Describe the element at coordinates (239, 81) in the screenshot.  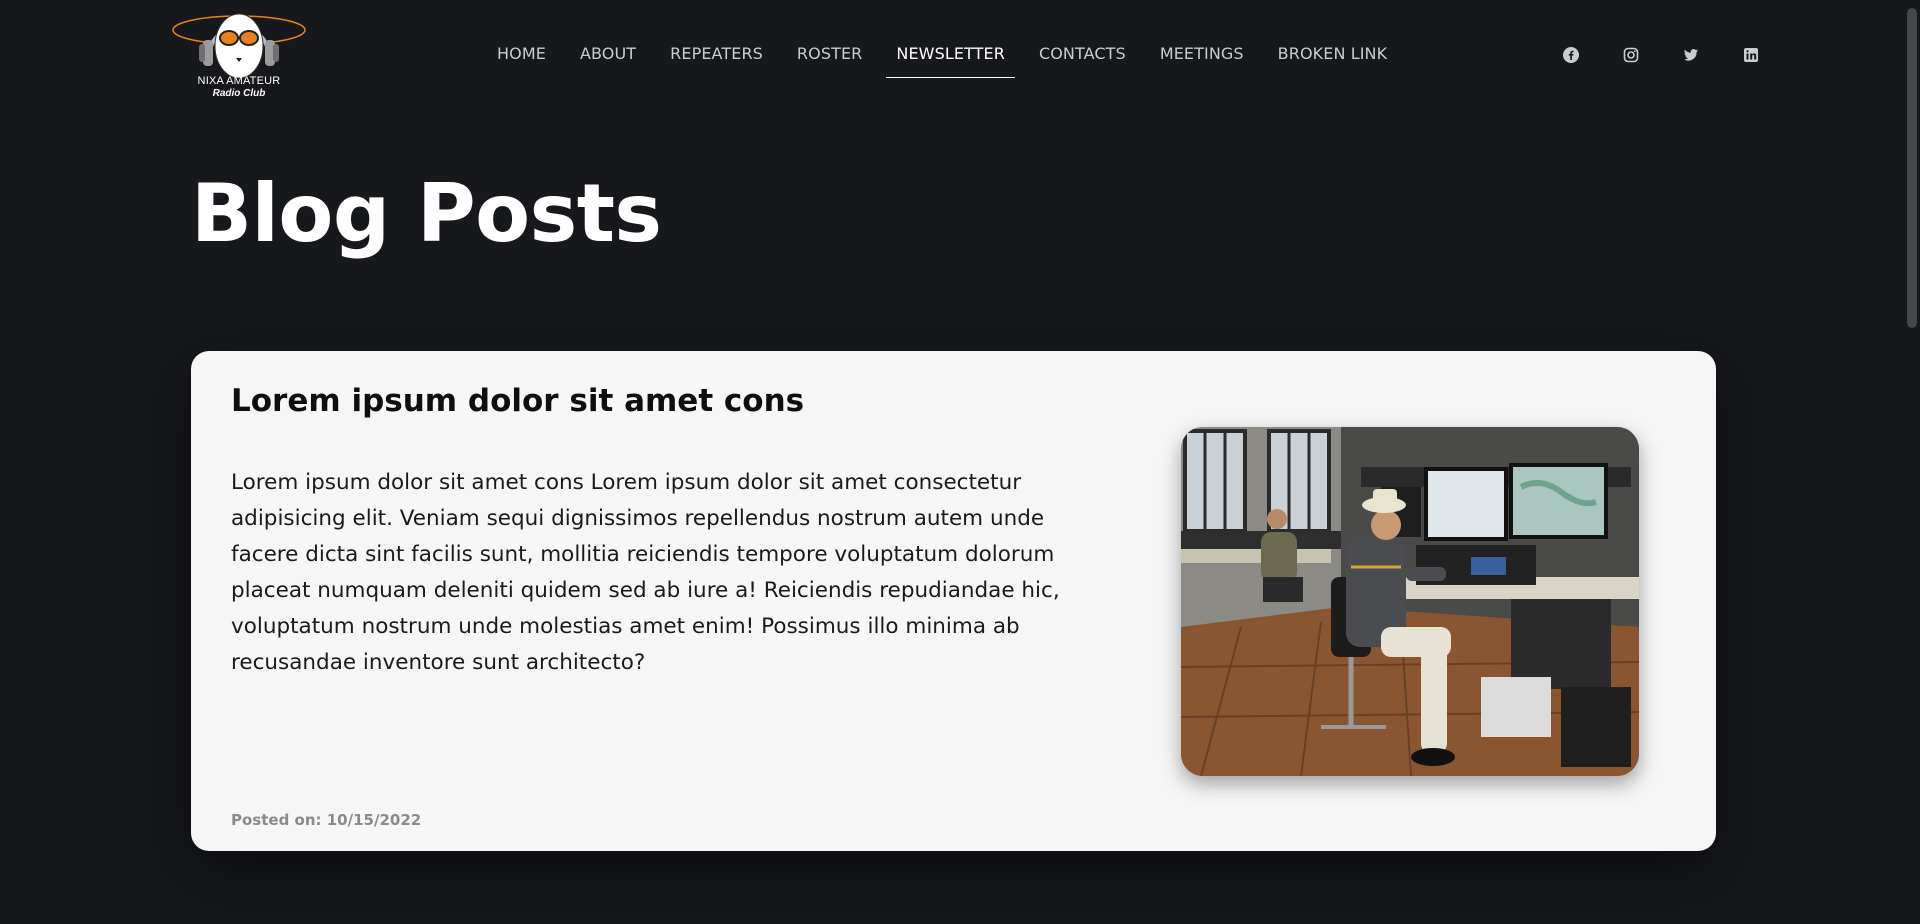
I see `logo-title: NIXA AMATEUR` at that location.